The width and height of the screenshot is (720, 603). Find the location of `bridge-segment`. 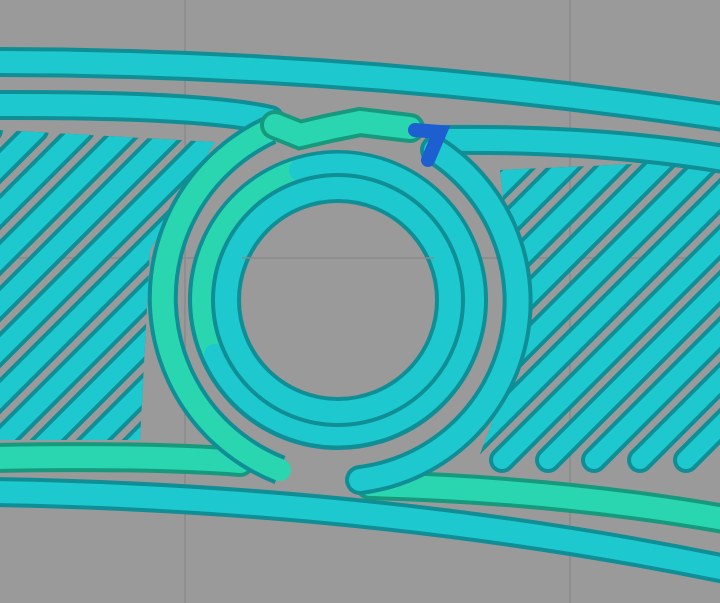

bridge-segment is located at coordinates (342, 128).